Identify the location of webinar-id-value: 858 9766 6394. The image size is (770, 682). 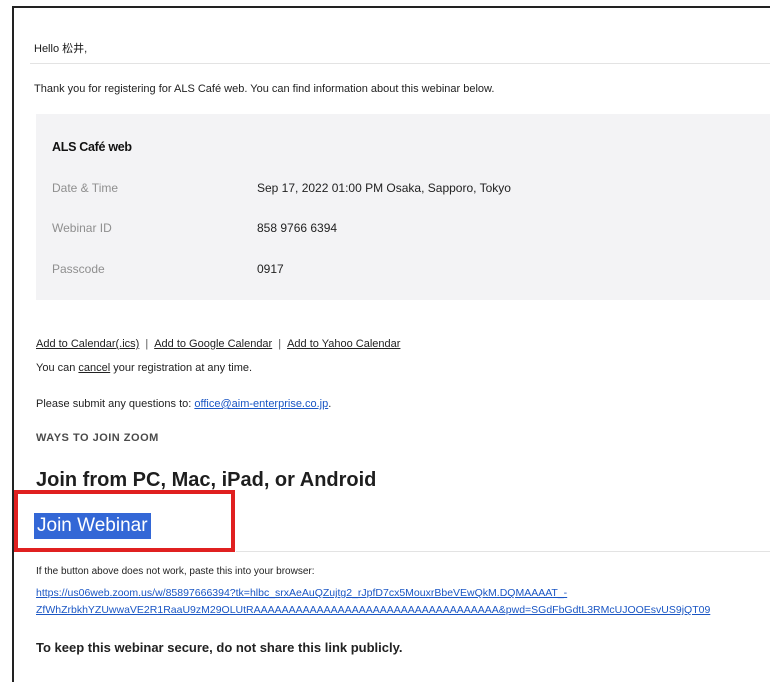
(297, 228).